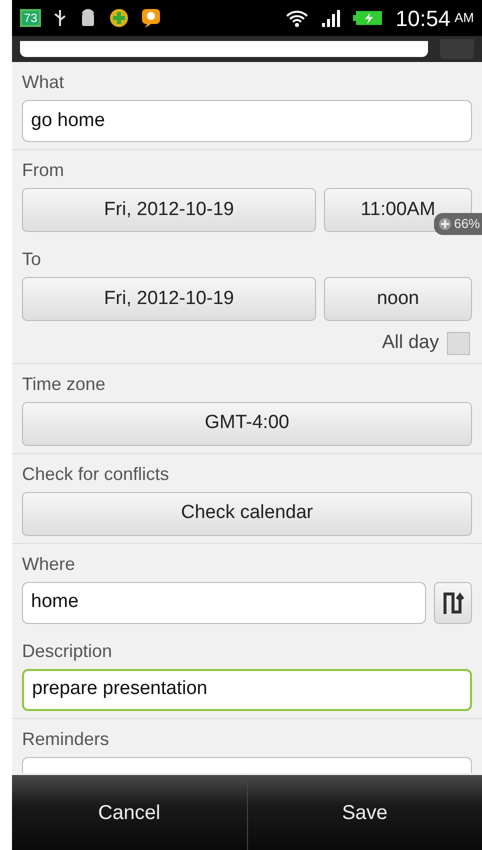 Image resolution: width=482 pixels, height=850 pixels. I want to click on field-label: To, so click(32, 259).